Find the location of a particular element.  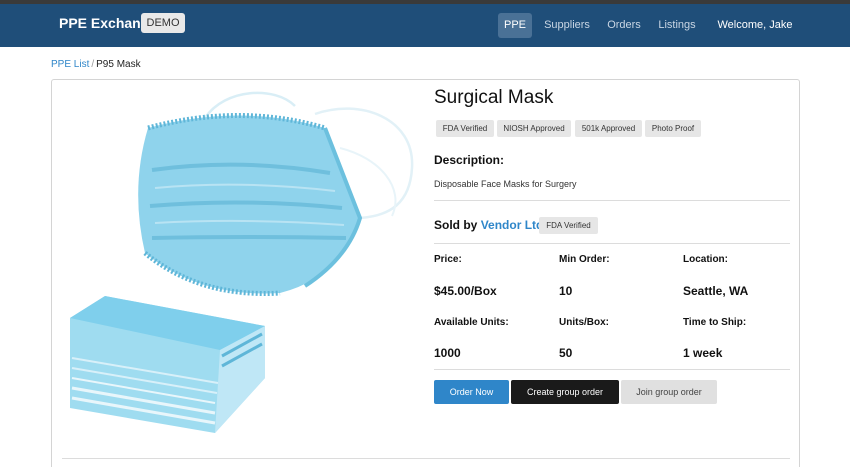

product-title: Surgical Mask is located at coordinates (494, 97).